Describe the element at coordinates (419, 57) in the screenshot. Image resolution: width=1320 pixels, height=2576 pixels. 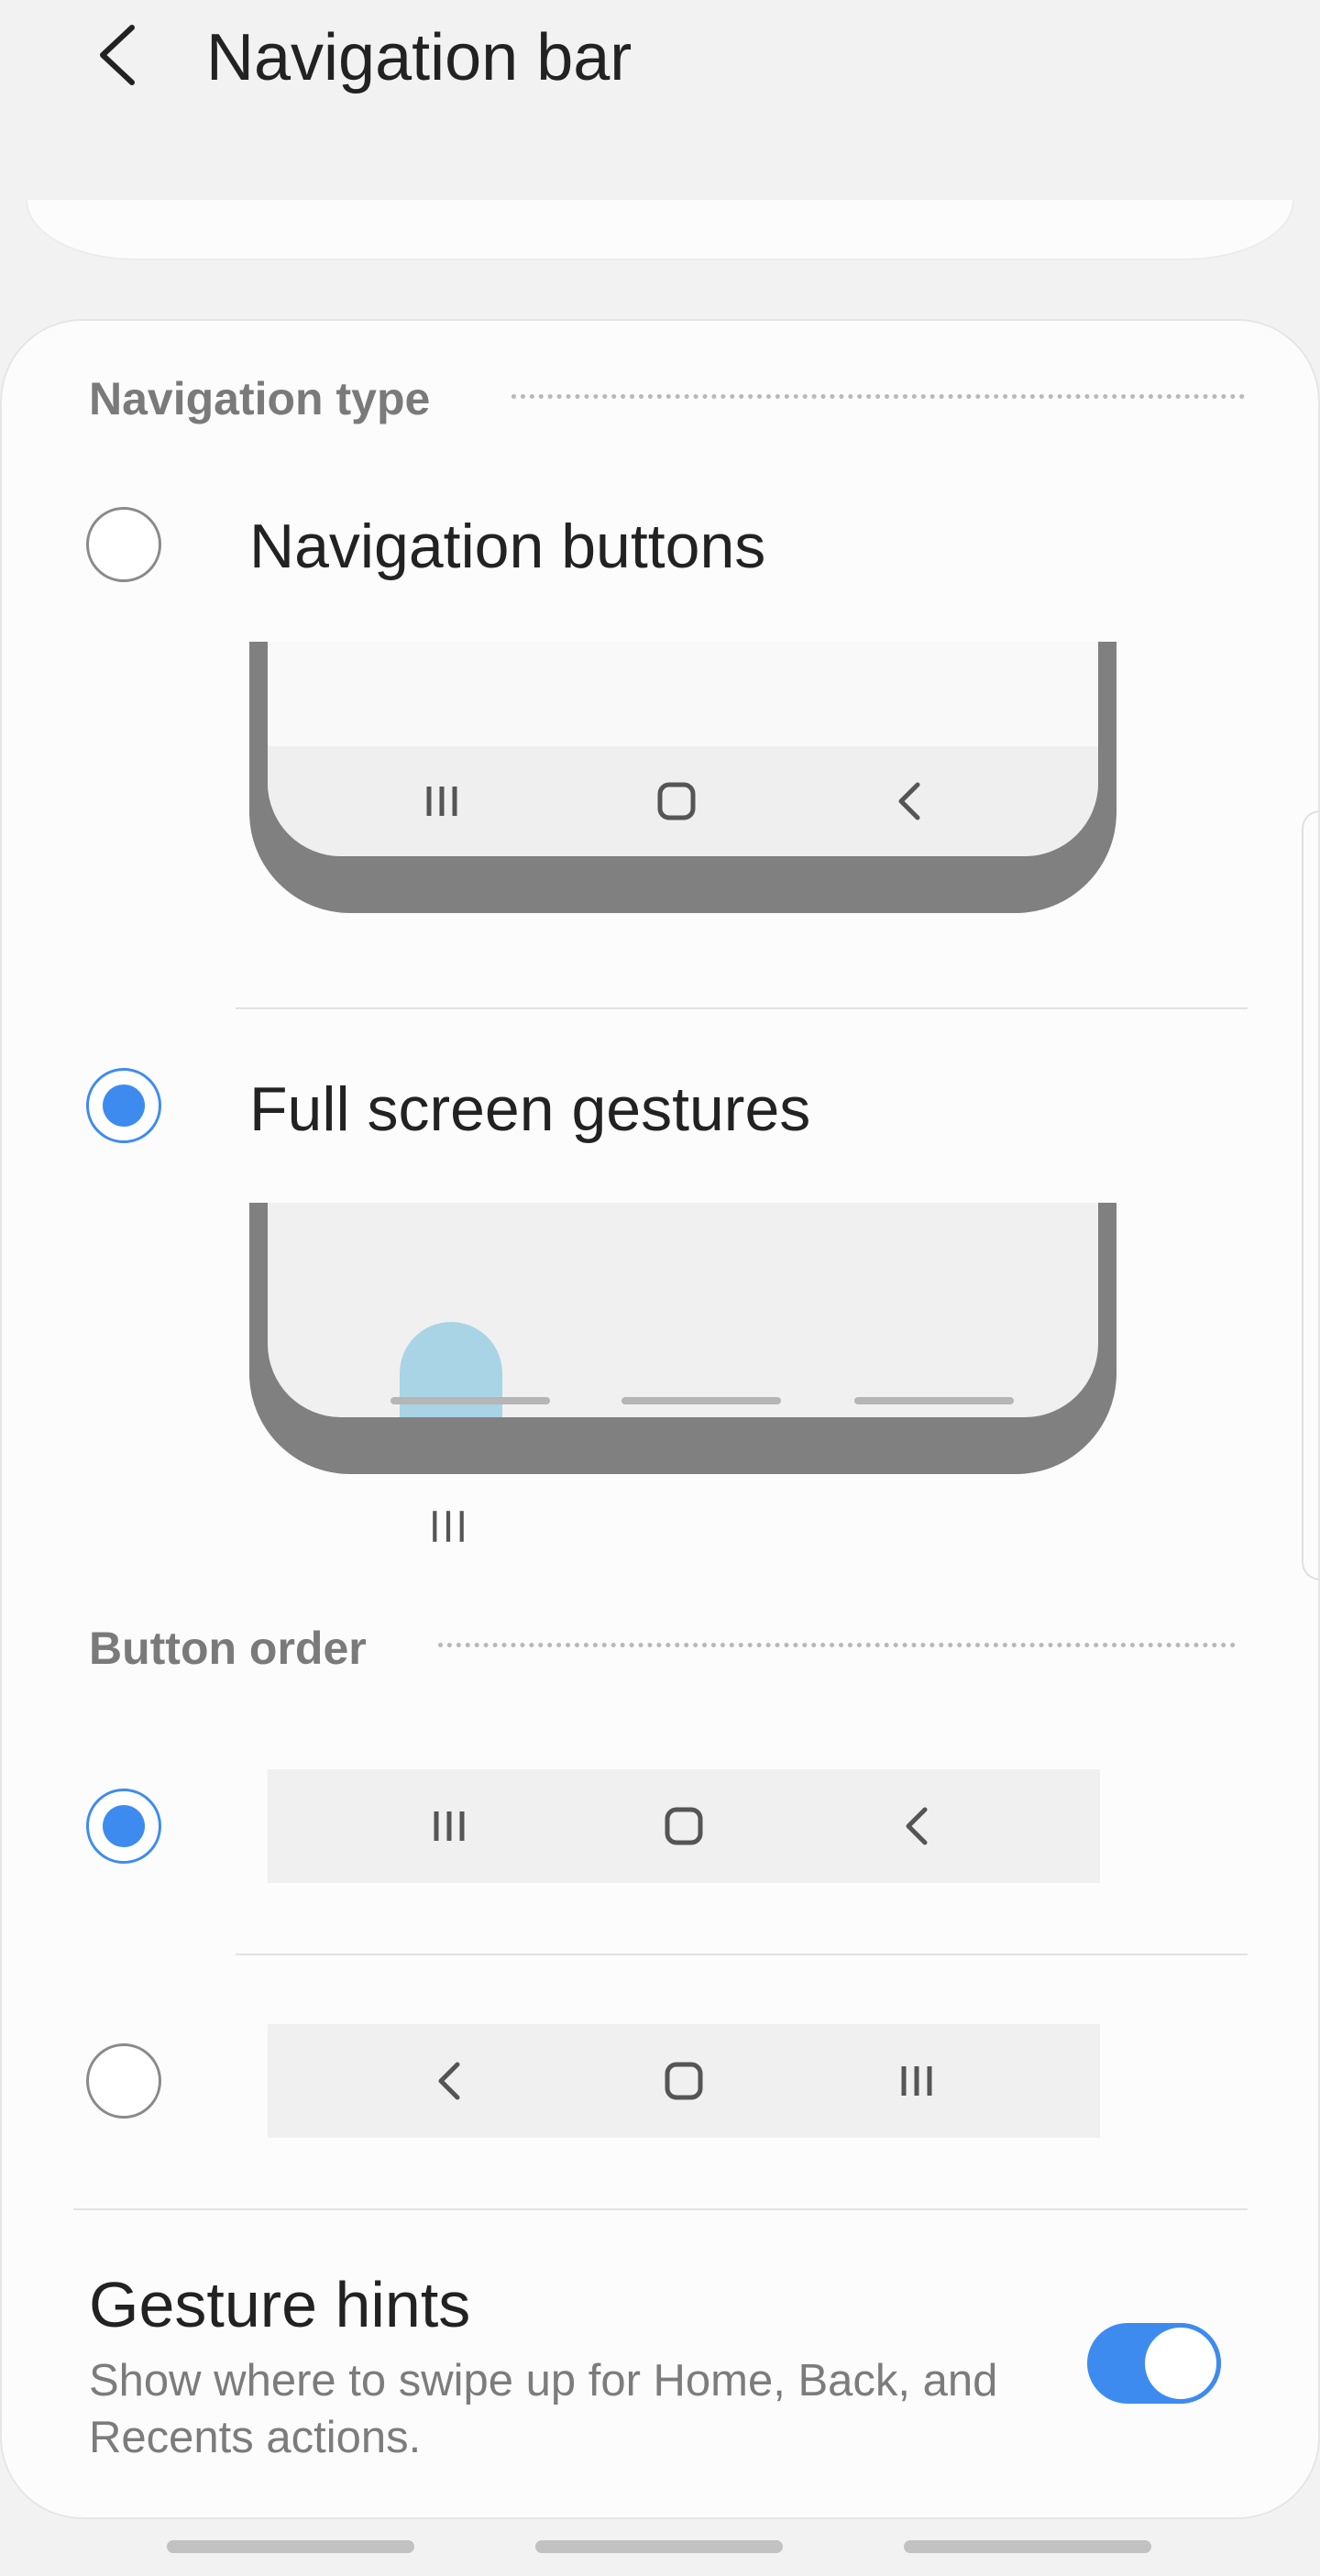
I see `page-title: Navigation bar` at that location.